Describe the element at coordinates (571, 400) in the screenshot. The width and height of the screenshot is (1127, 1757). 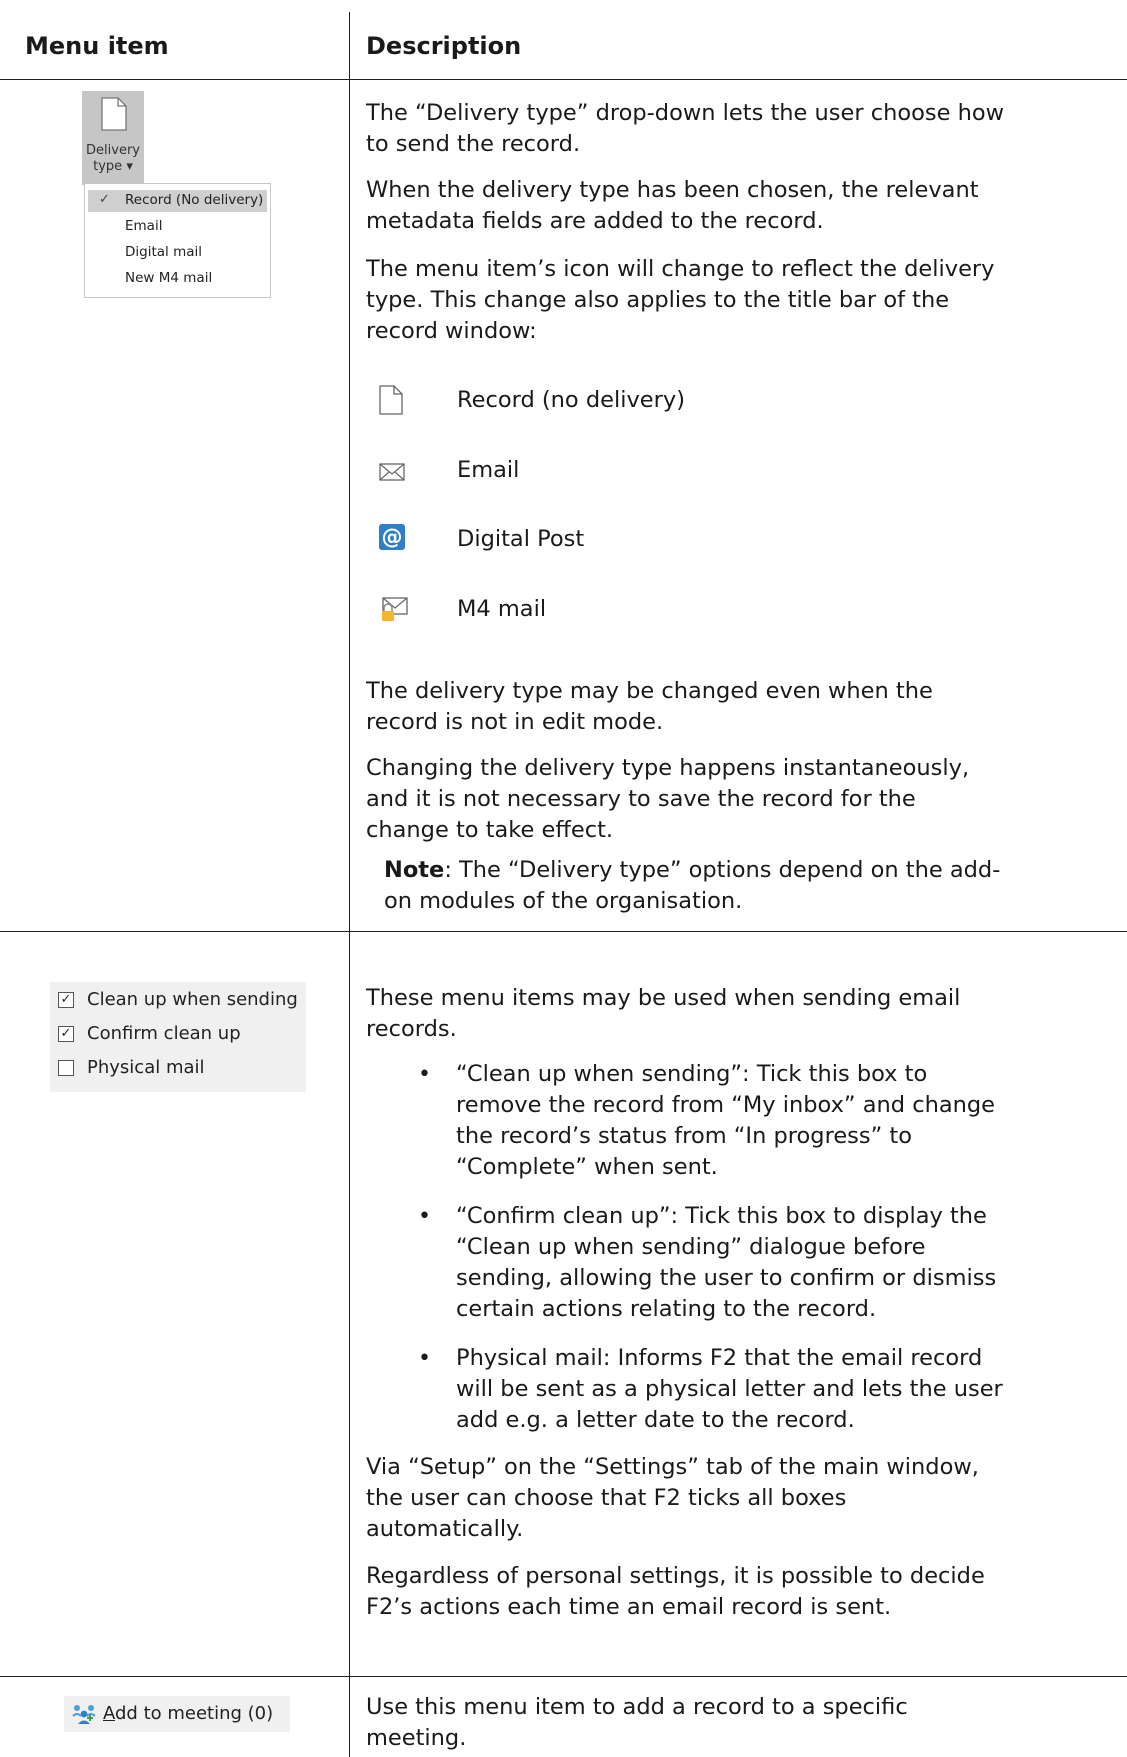
I see `icon-label: Record (no delivery)` at that location.